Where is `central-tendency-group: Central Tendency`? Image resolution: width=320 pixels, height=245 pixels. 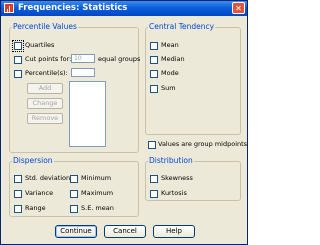
central-tendency-group: Central Tendency is located at coordinates (193, 79).